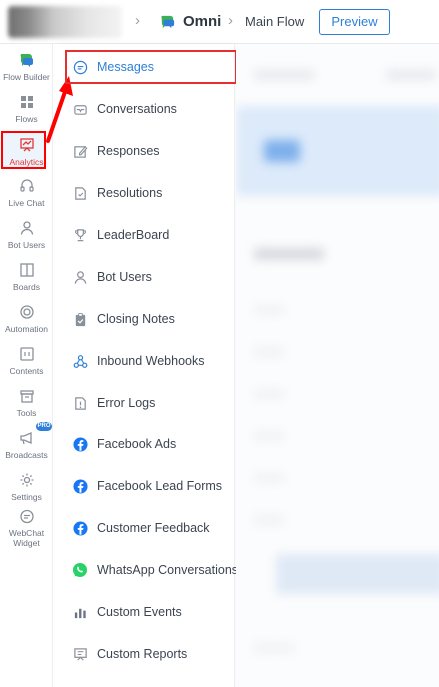 Image resolution: width=439 pixels, height=687 pixels. Describe the element at coordinates (80, 193) in the screenshot. I see `resolution-icon` at that location.